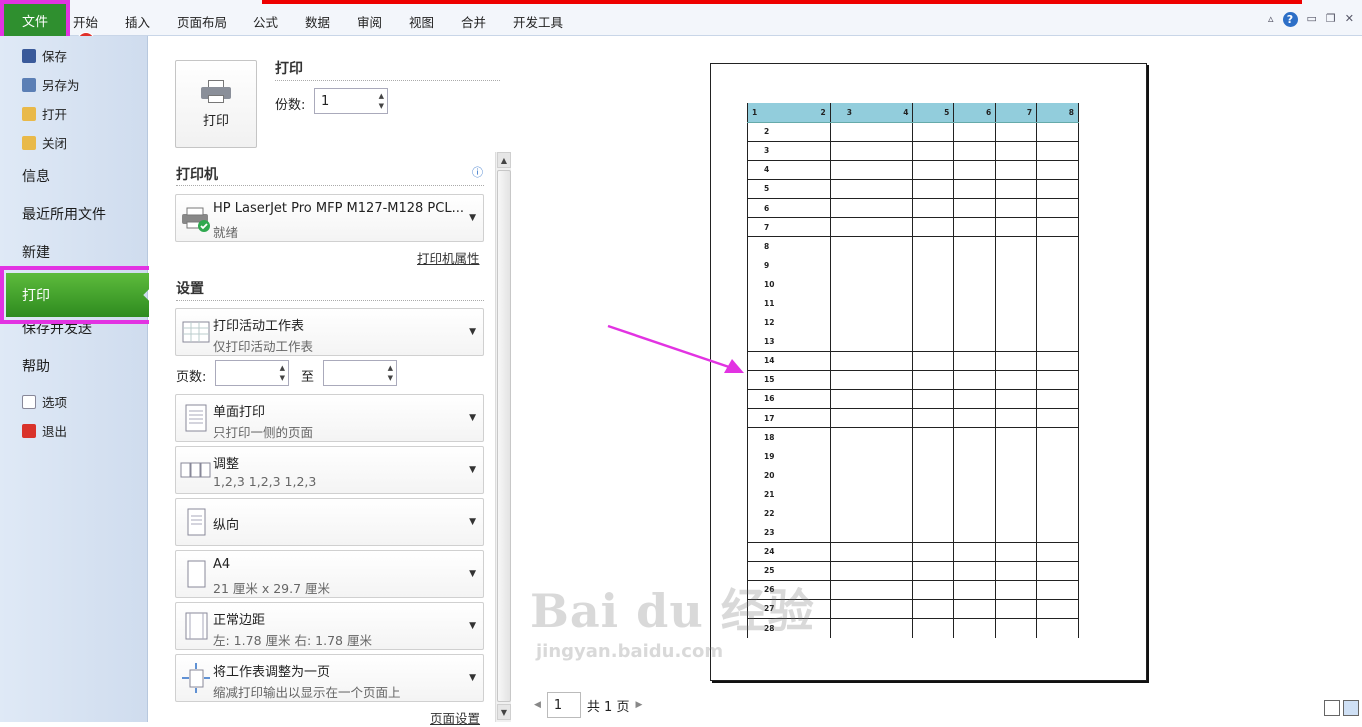 The width and height of the screenshot is (1362, 727). Describe the element at coordinates (44, 55) in the screenshot. I see `nav-save: 保存` at that location.